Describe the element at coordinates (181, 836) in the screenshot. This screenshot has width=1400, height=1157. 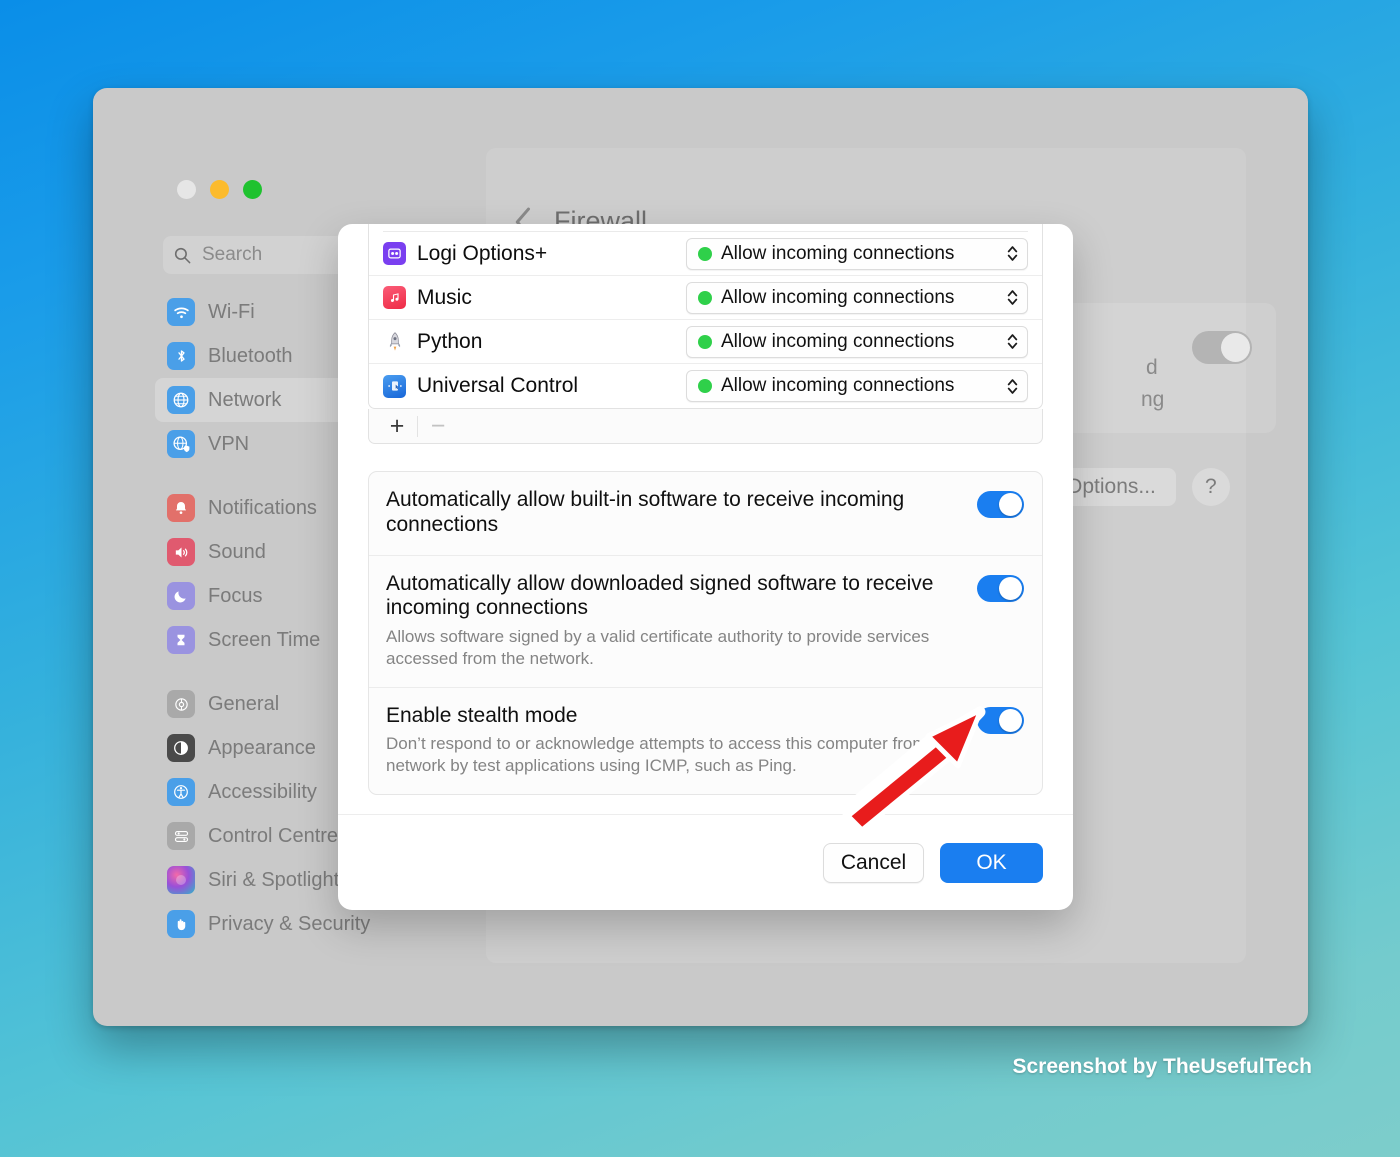
I see `control-centre-icon` at that location.